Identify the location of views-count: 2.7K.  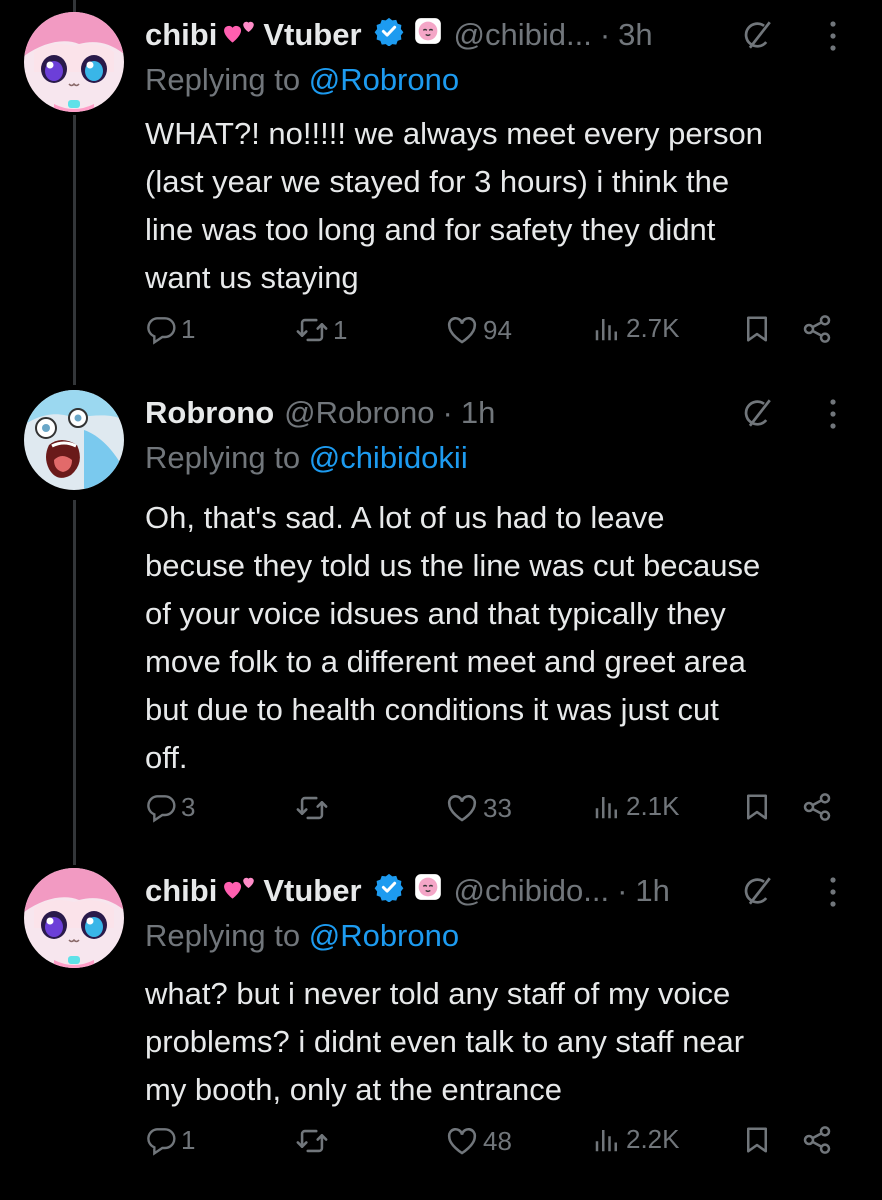
(653, 328).